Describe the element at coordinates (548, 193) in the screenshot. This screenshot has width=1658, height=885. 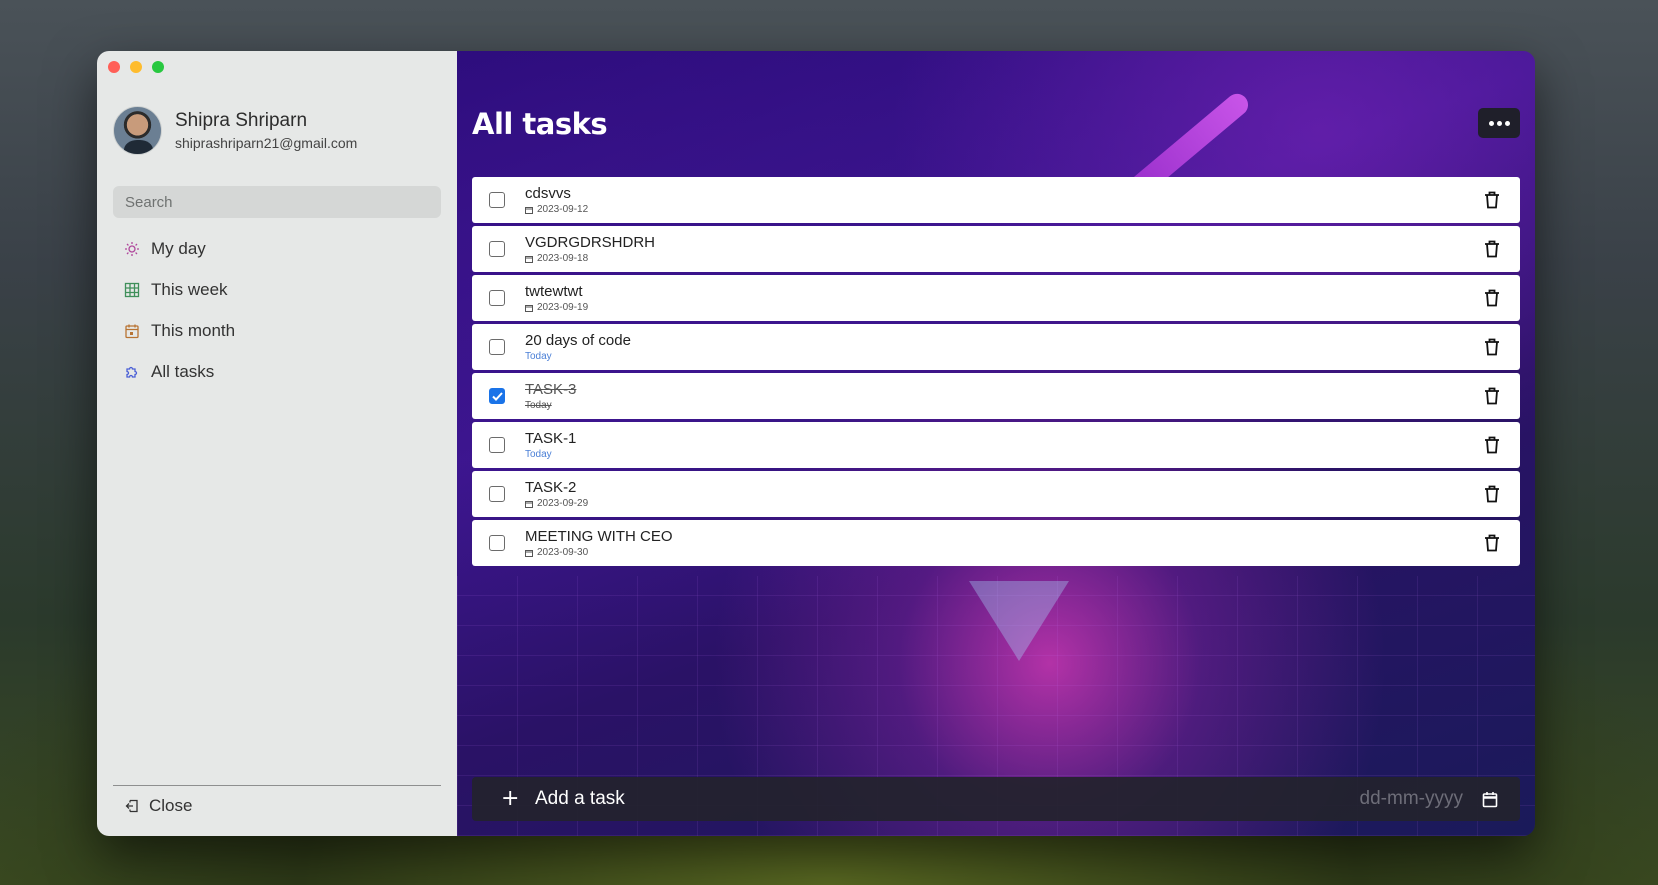
I see `task-title: cdsvvs` at that location.